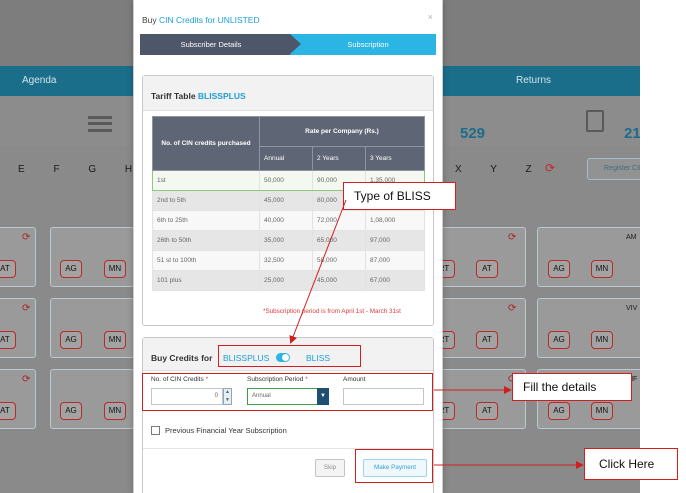 The height and width of the screenshot is (493, 686). What do you see at coordinates (631, 464) in the screenshot?
I see `annotation-click-here: Click Here` at bounding box center [631, 464].